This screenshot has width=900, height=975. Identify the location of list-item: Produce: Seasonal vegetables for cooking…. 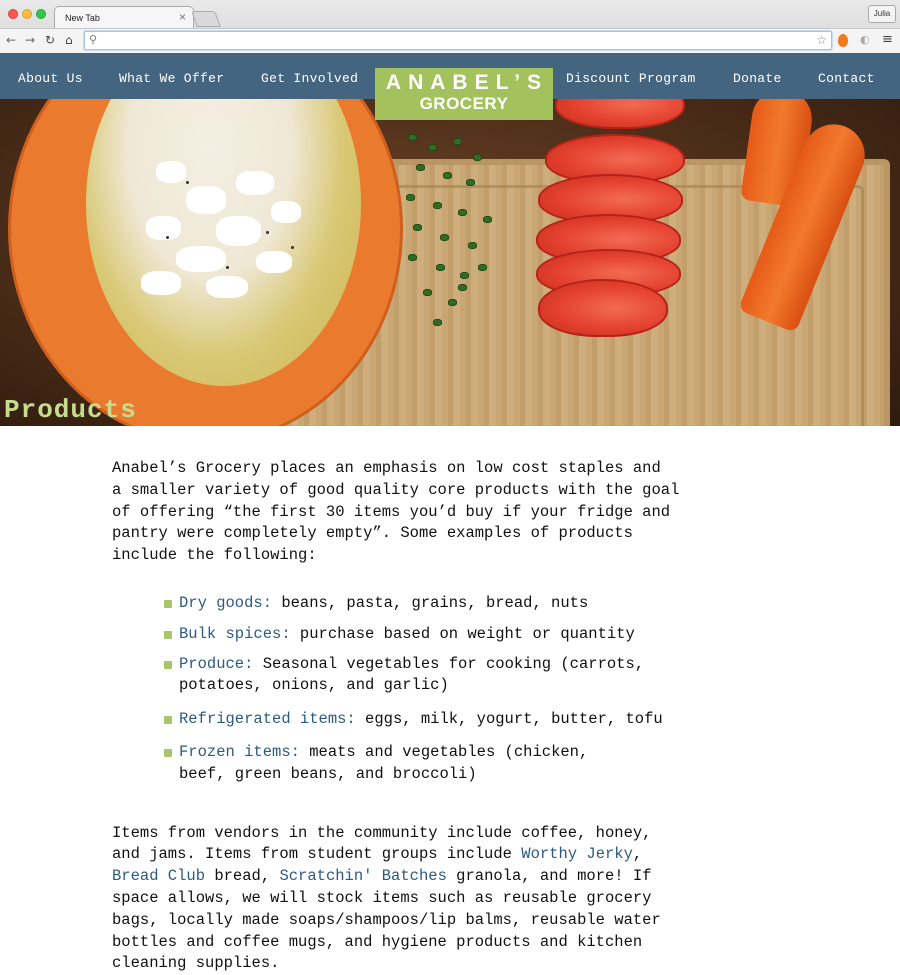
(478, 676).